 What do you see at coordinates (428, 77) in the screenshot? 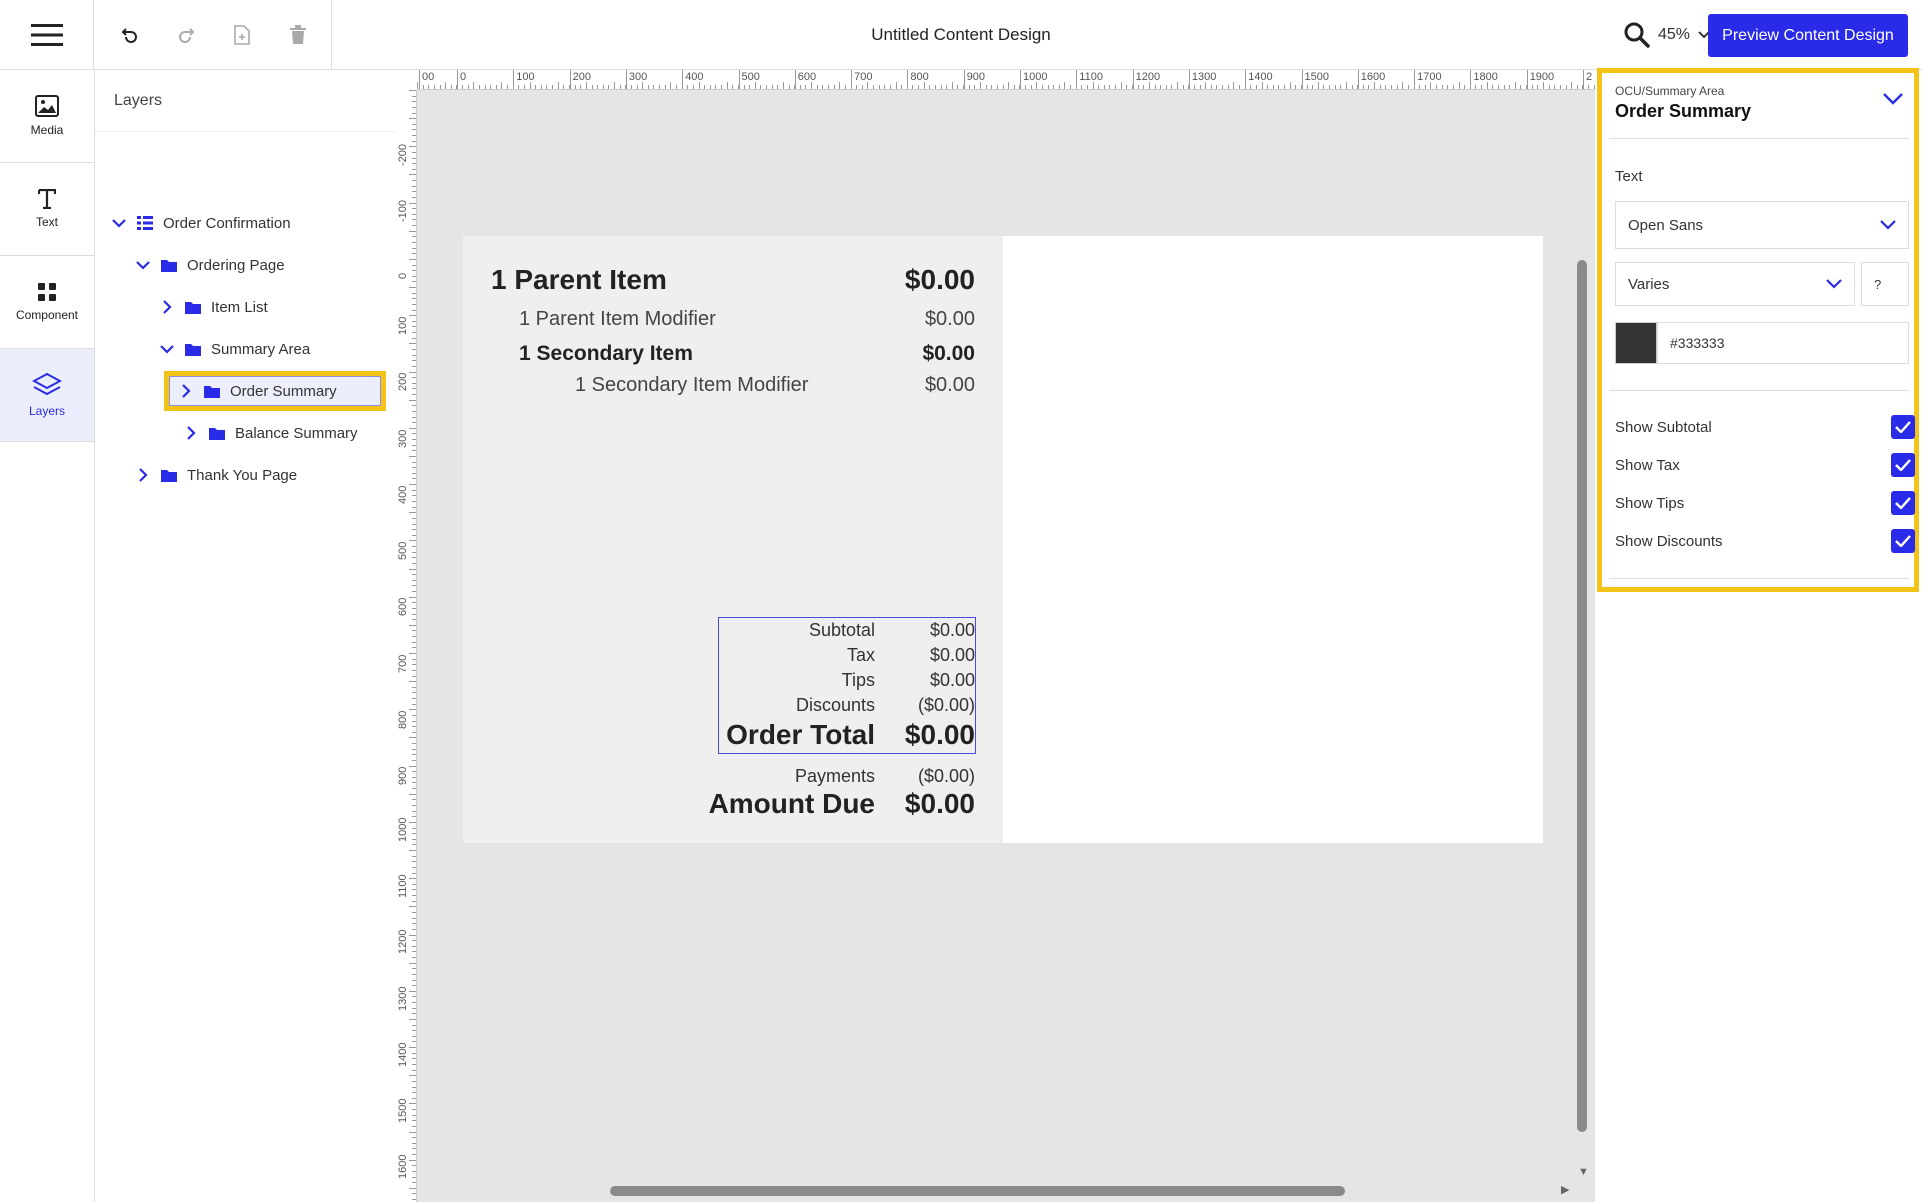
I see `ruler-tick-label: 00` at bounding box center [428, 77].